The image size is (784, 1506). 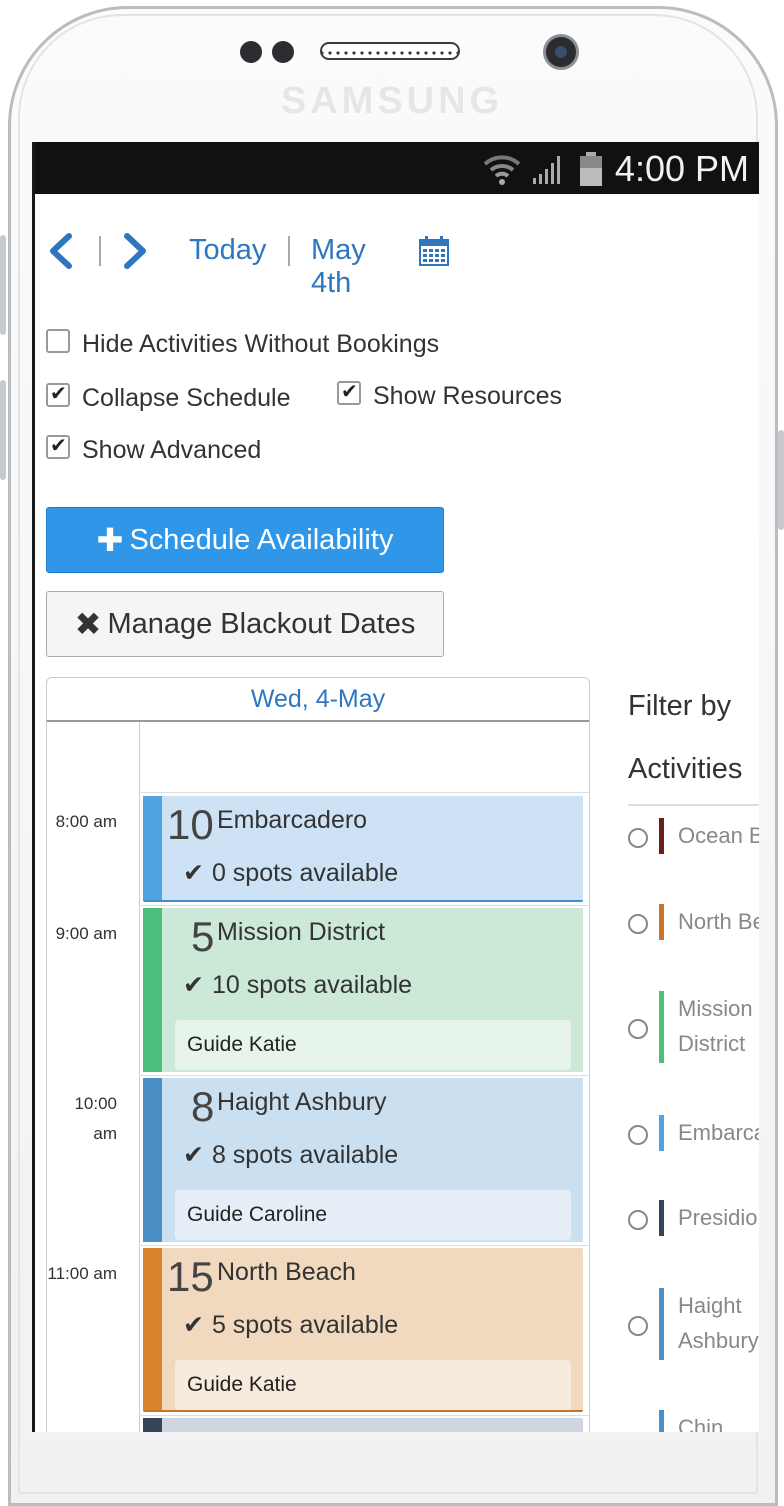 I want to click on filter-item-chinatown: Chin, so click(x=693, y=1421).